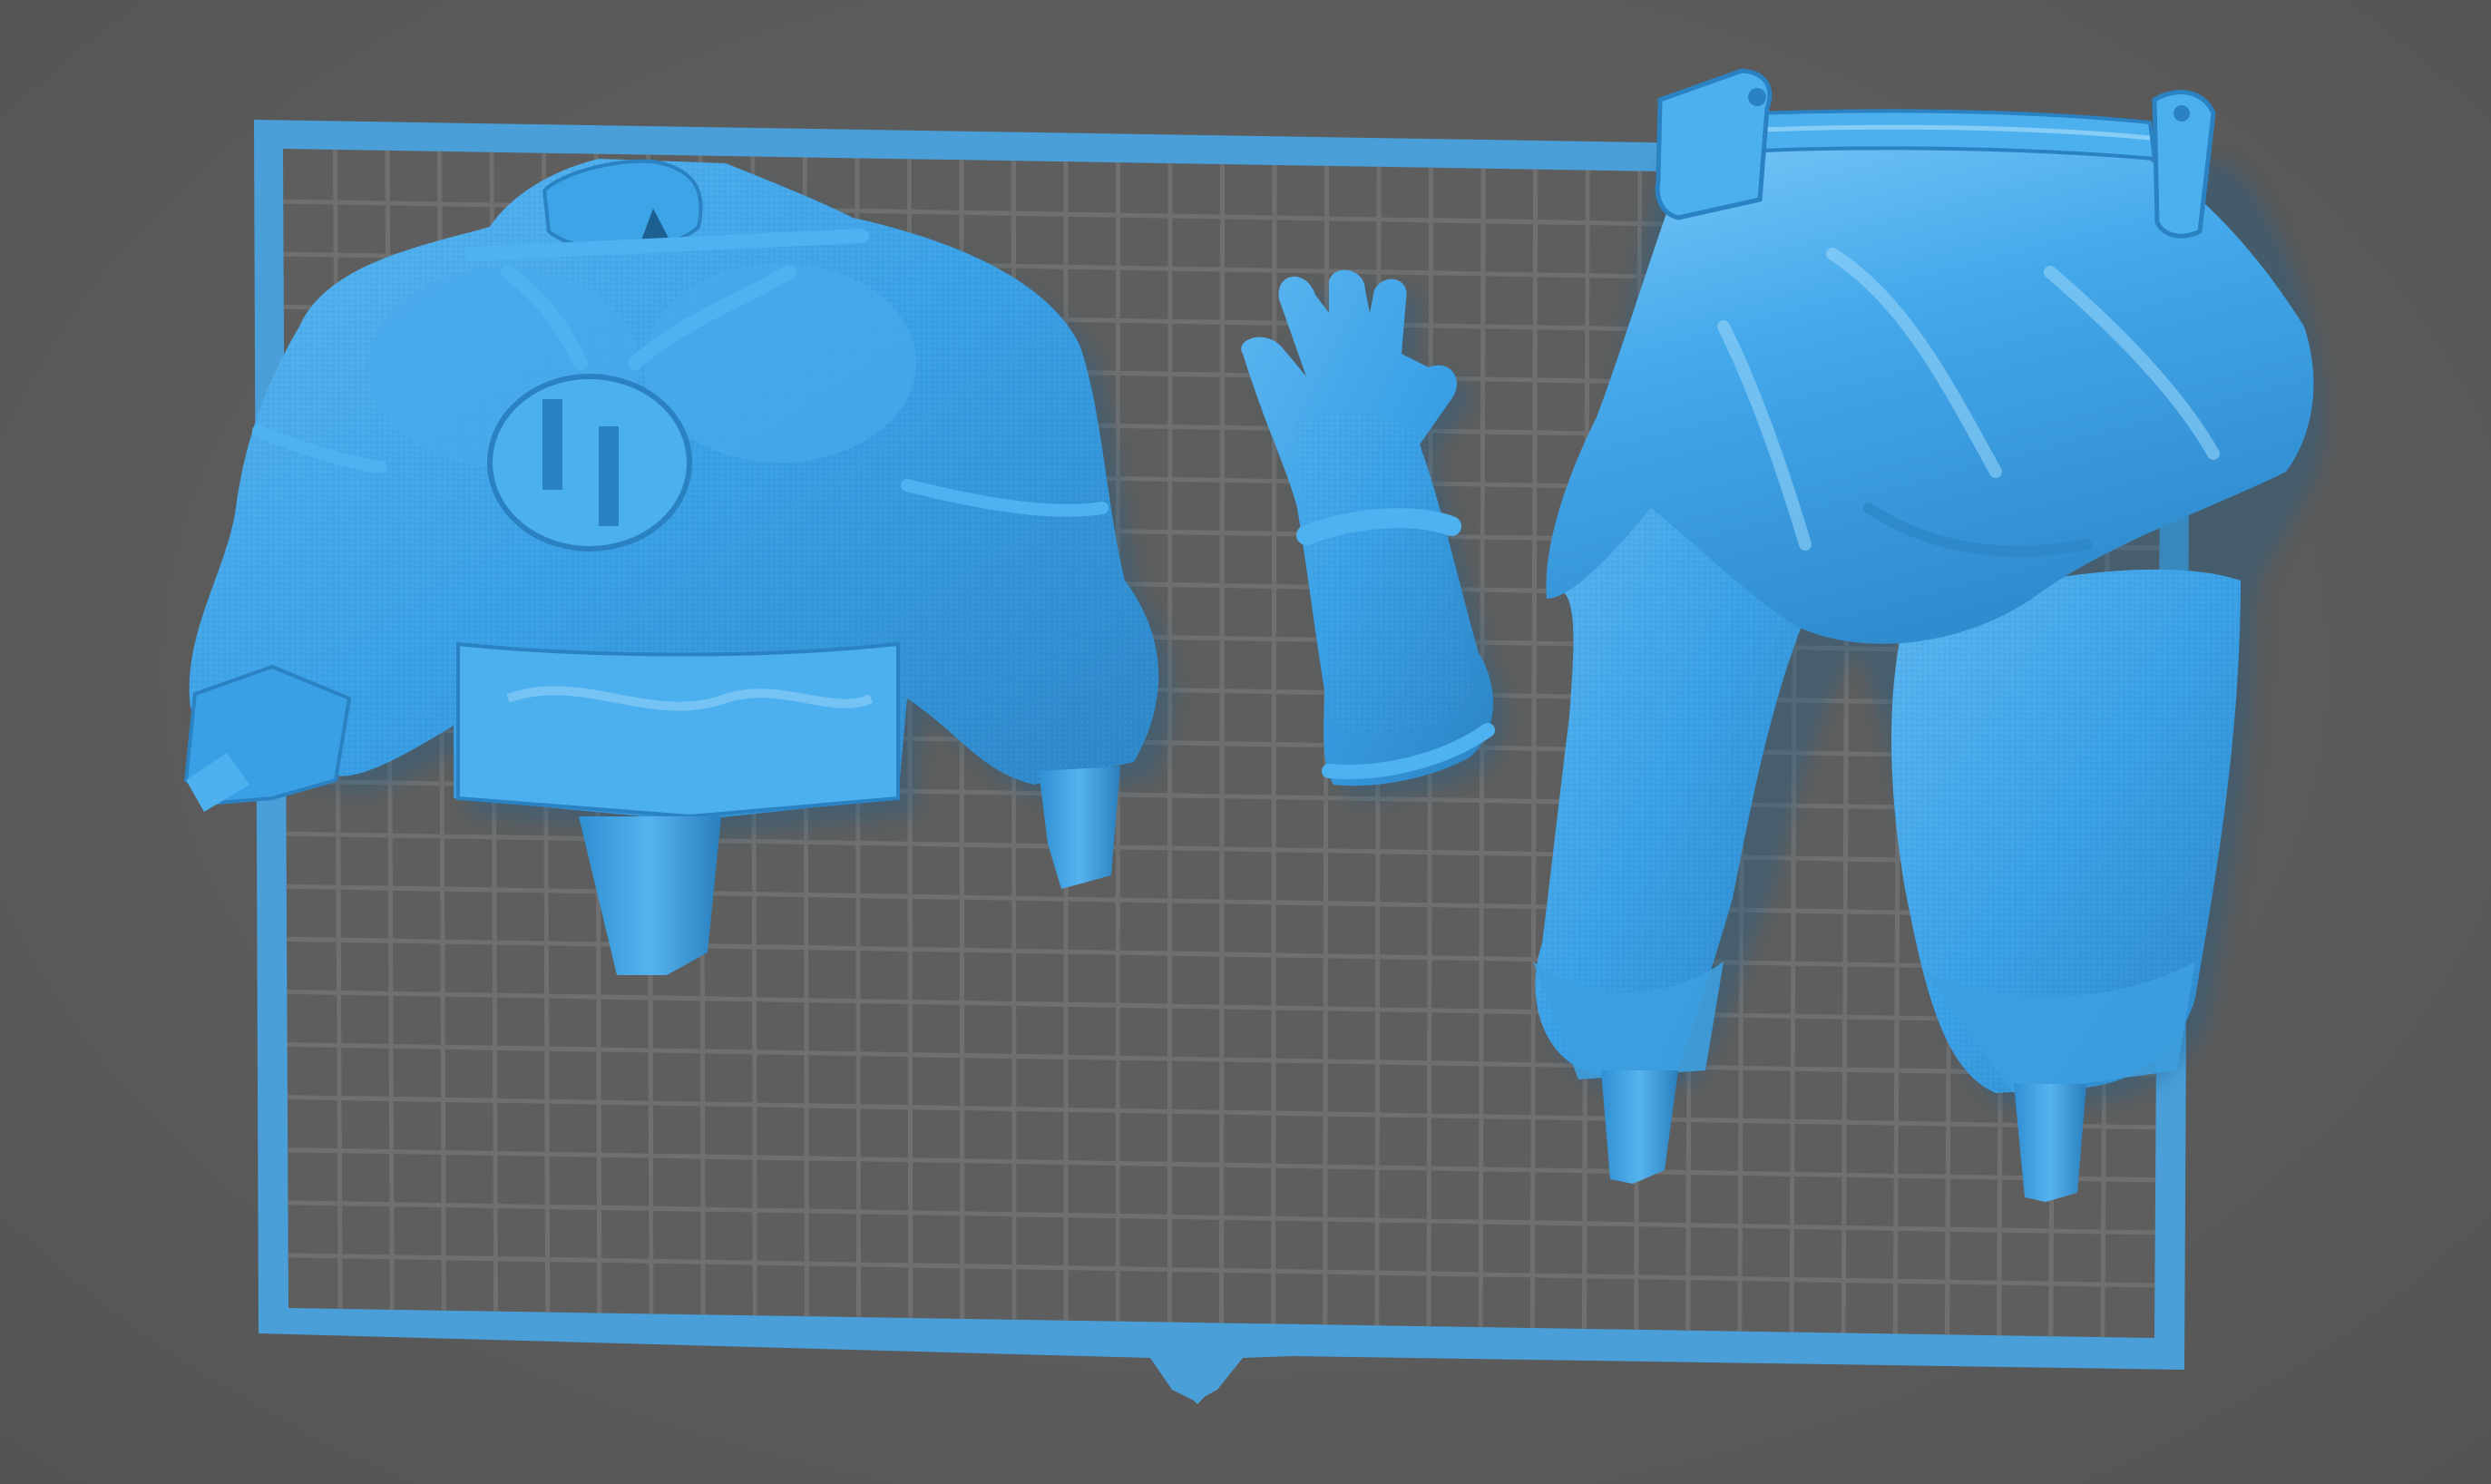 The width and height of the screenshot is (2491, 1484). Describe the element at coordinates (552, 444) in the screenshot. I see `emblem-slot-left` at that location.